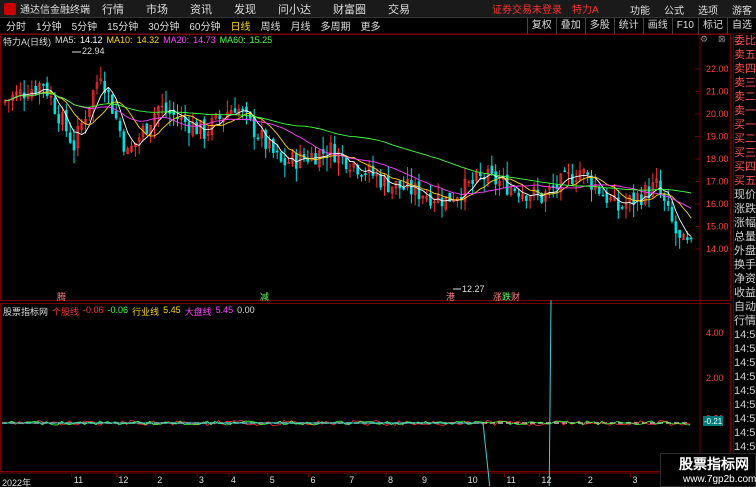 This screenshot has width=756, height=487. I want to click on menu-item-jiaoyi: 交易, so click(399, 9).